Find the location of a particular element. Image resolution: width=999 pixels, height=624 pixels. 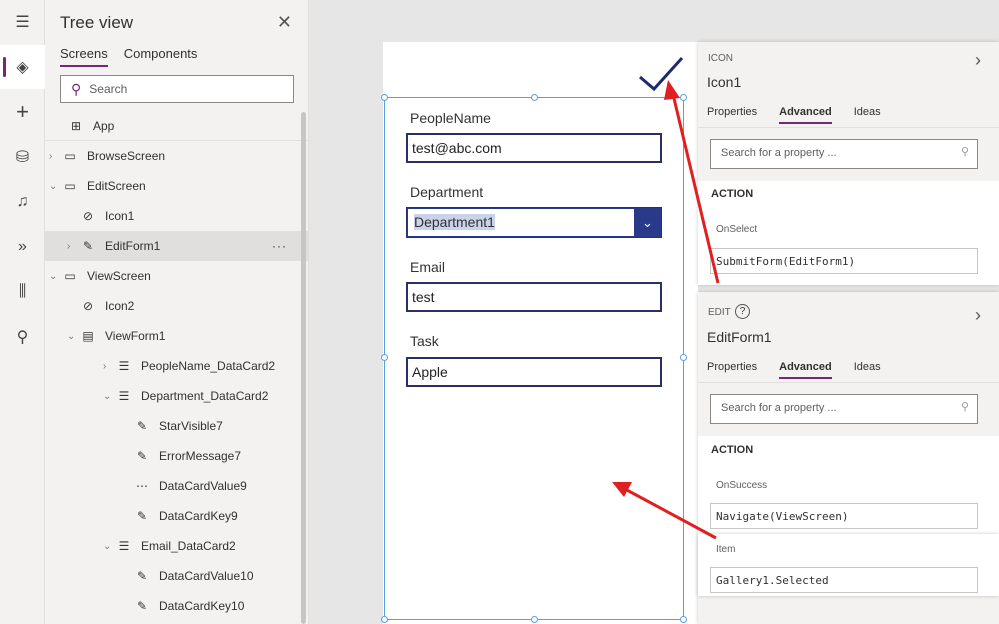

view-form-icon: ▤ is located at coordinates (88, 336).